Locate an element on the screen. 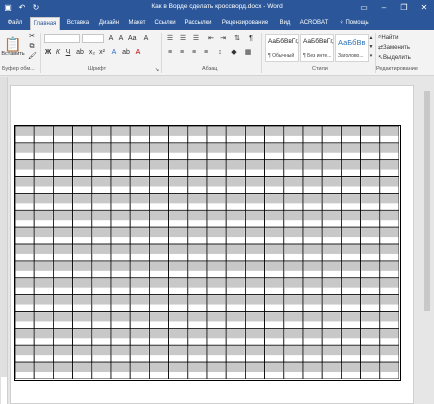  tab-file: Файл is located at coordinates (15, 23).